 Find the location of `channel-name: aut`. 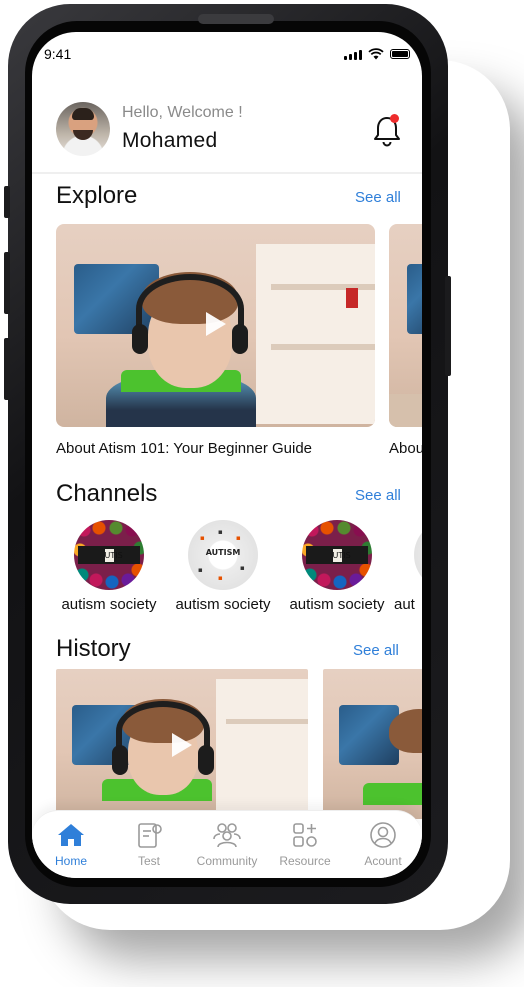

channel-name: aut is located at coordinates (404, 604).